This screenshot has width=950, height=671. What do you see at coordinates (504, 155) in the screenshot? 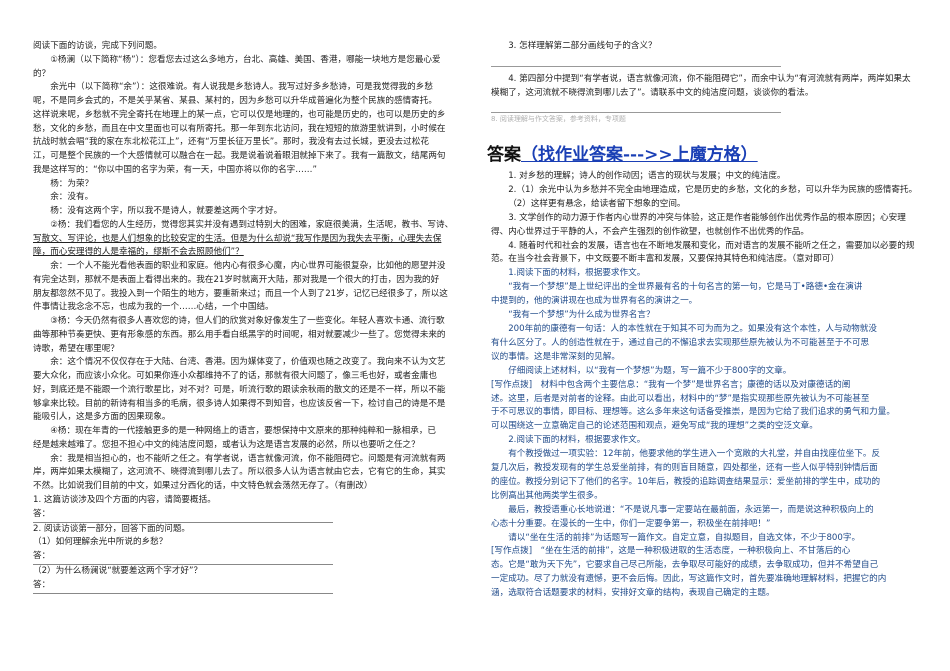
I see `answer-heading-prefix: 答案` at bounding box center [504, 155].